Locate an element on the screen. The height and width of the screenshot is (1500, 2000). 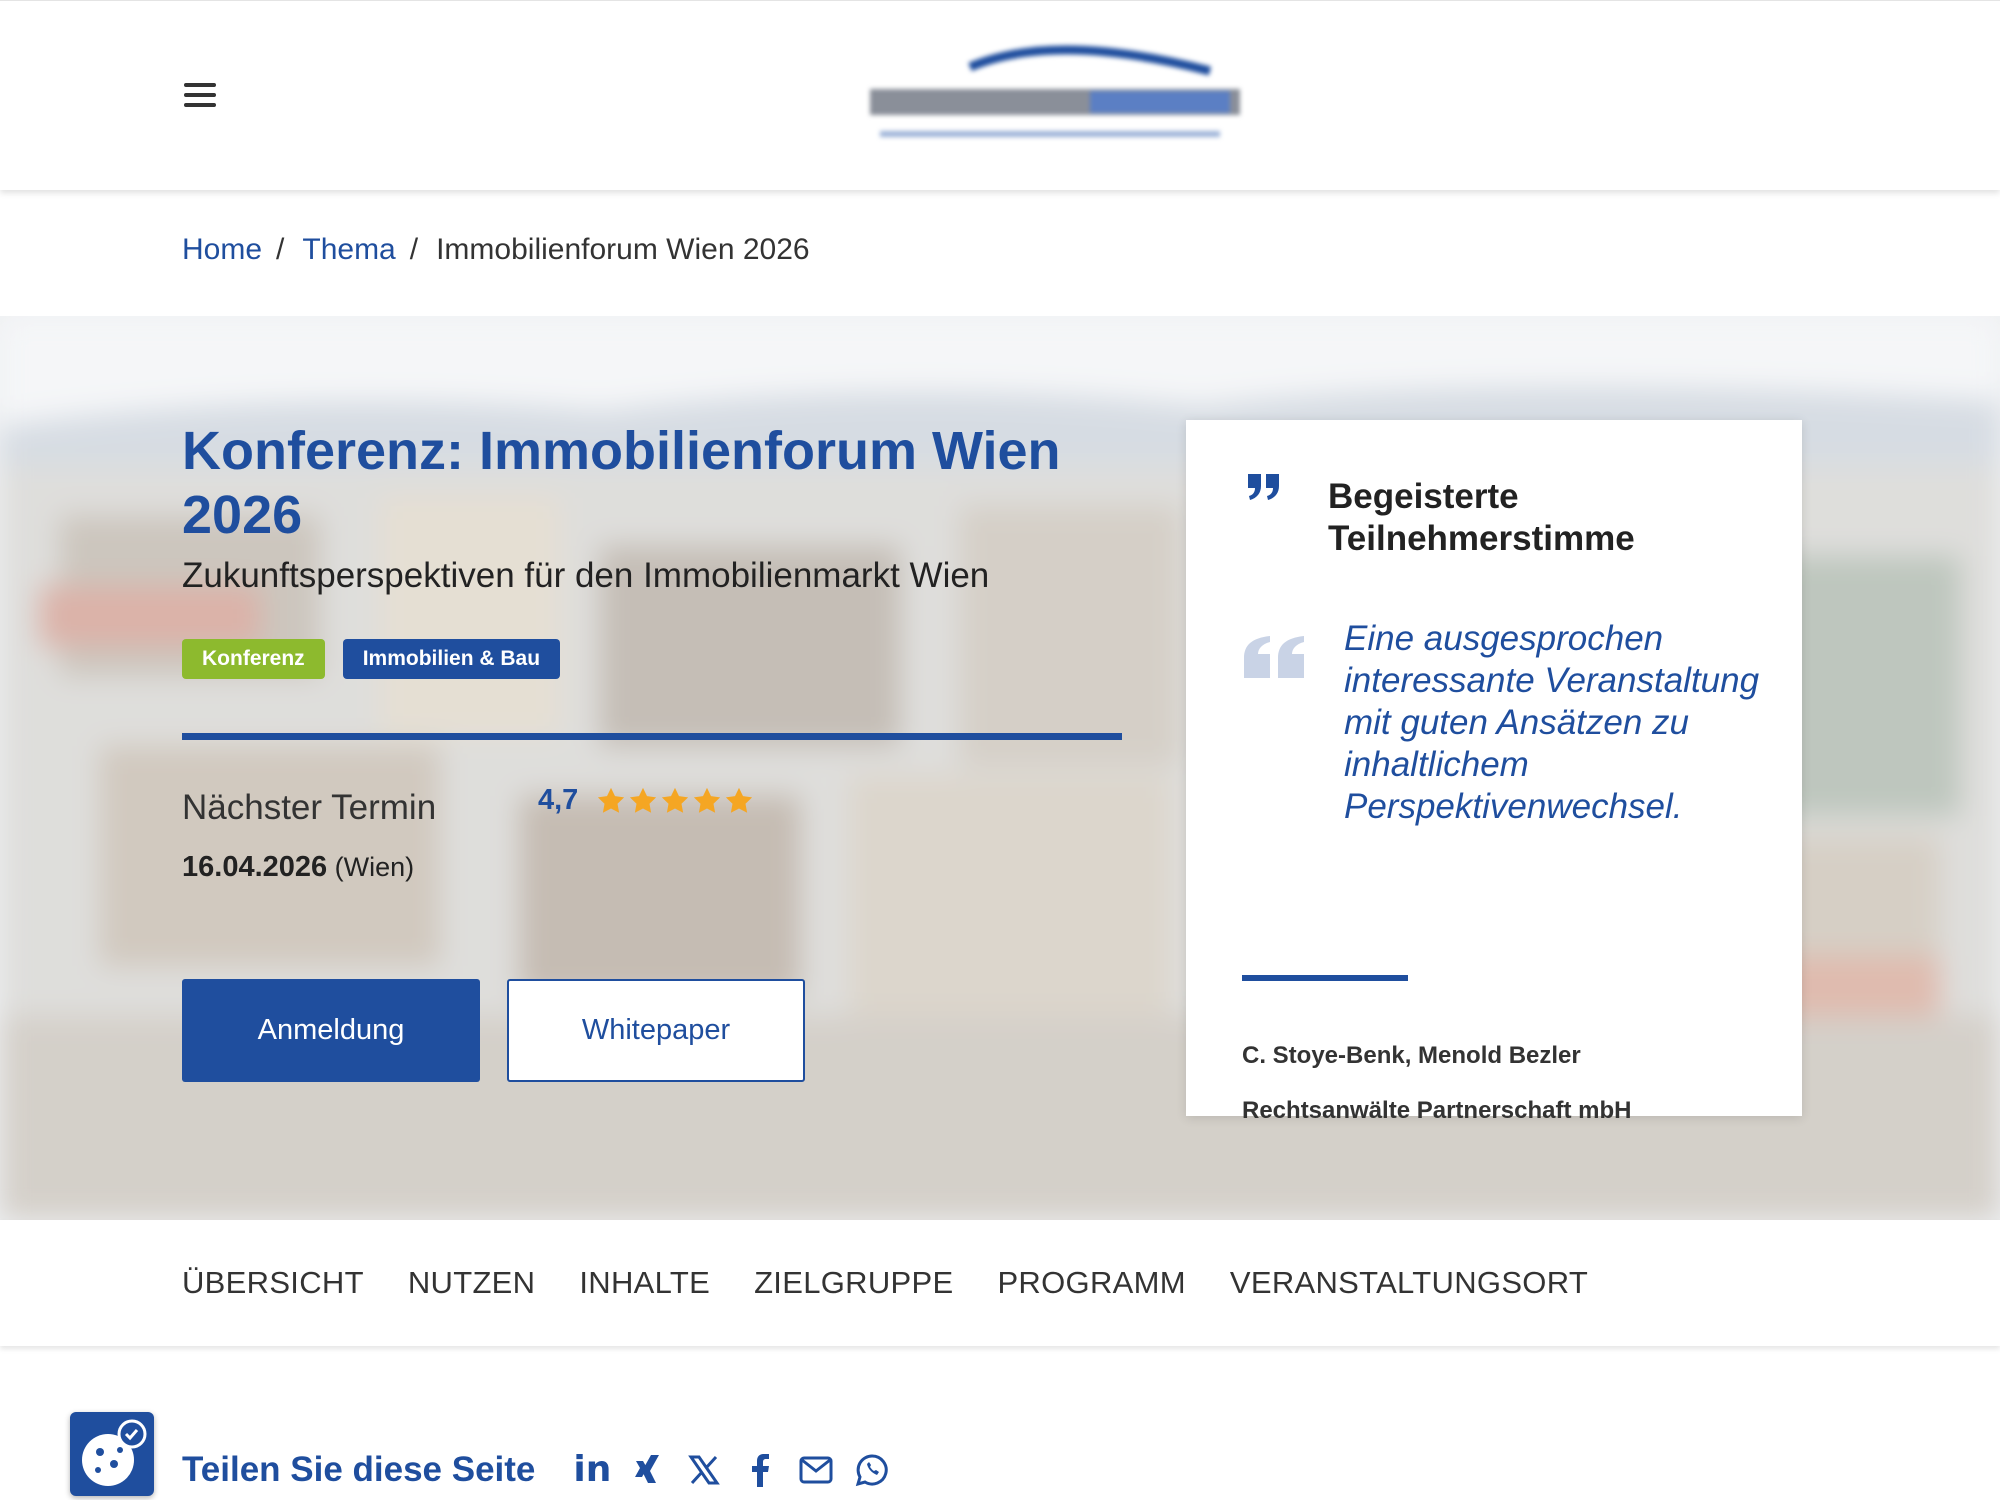
cookie-settings-button is located at coordinates (112, 1454).